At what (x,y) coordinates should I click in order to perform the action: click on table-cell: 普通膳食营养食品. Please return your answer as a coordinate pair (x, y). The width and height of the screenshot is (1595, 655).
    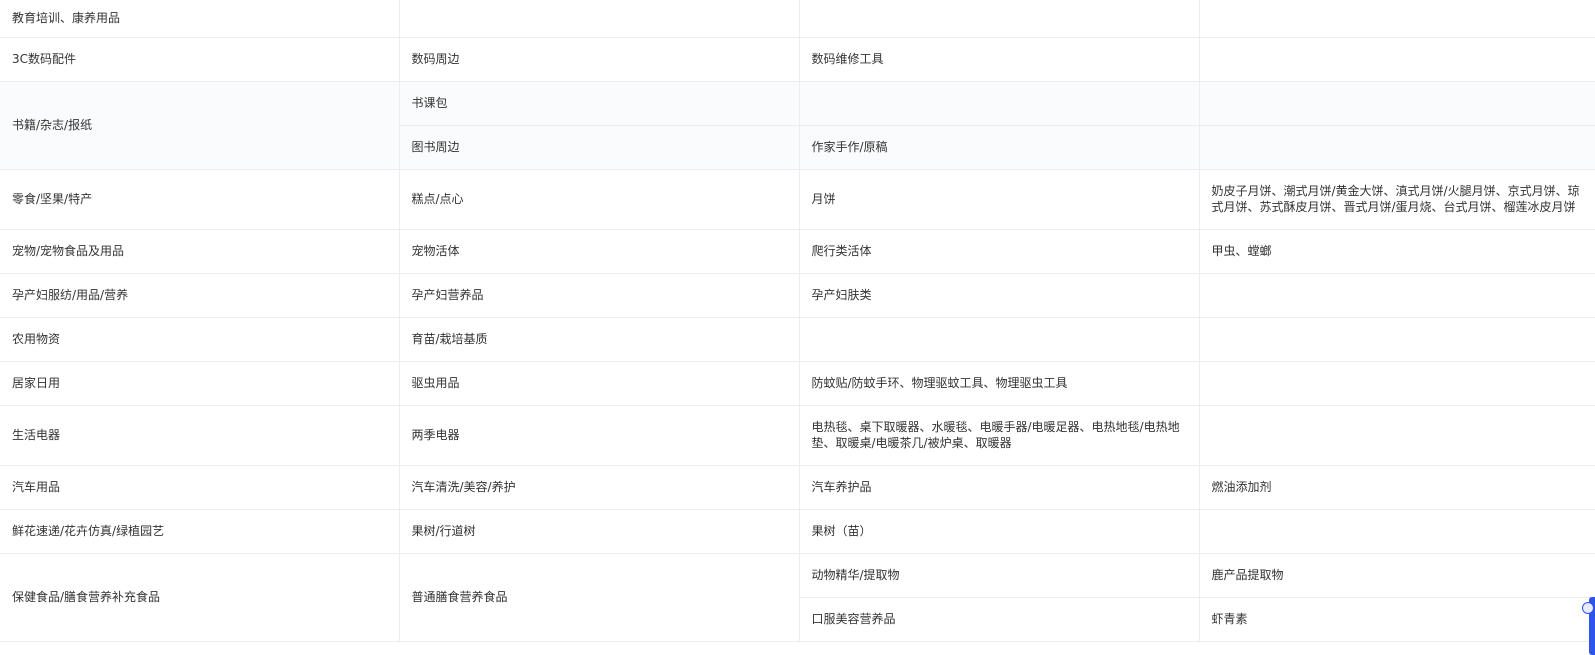
    Looking at the image, I should click on (599, 597).